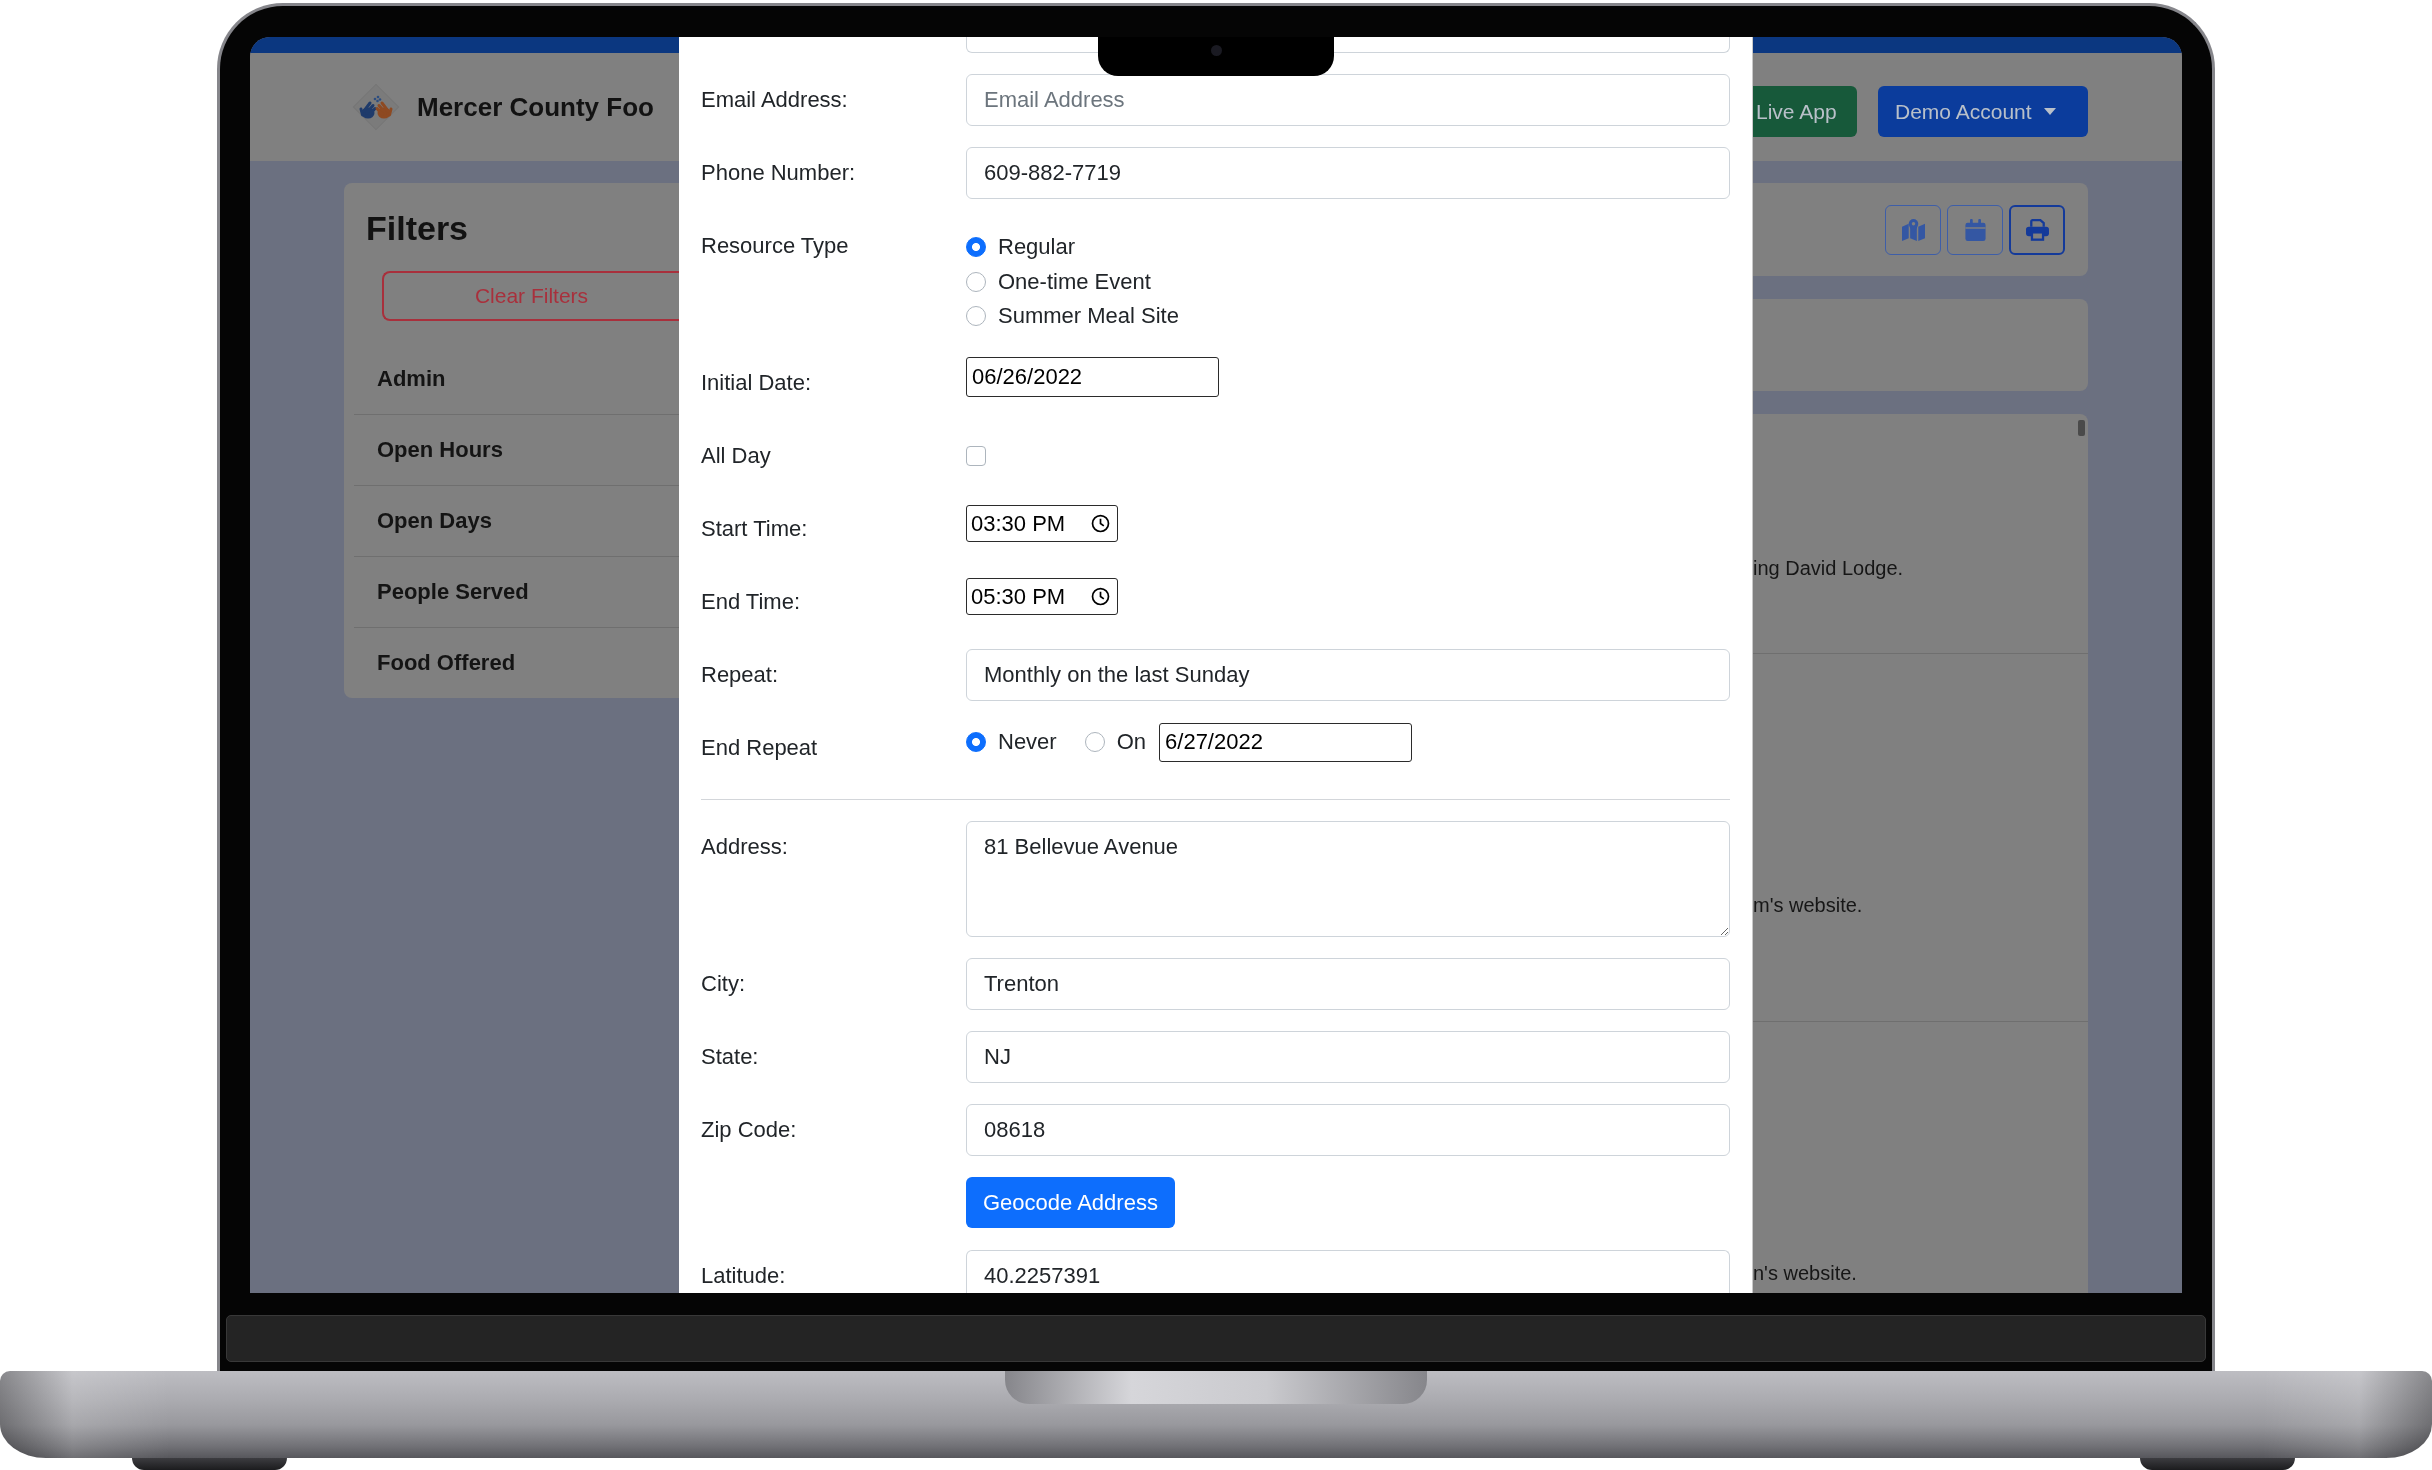  I want to click on field-label: End Time:, so click(751, 602).